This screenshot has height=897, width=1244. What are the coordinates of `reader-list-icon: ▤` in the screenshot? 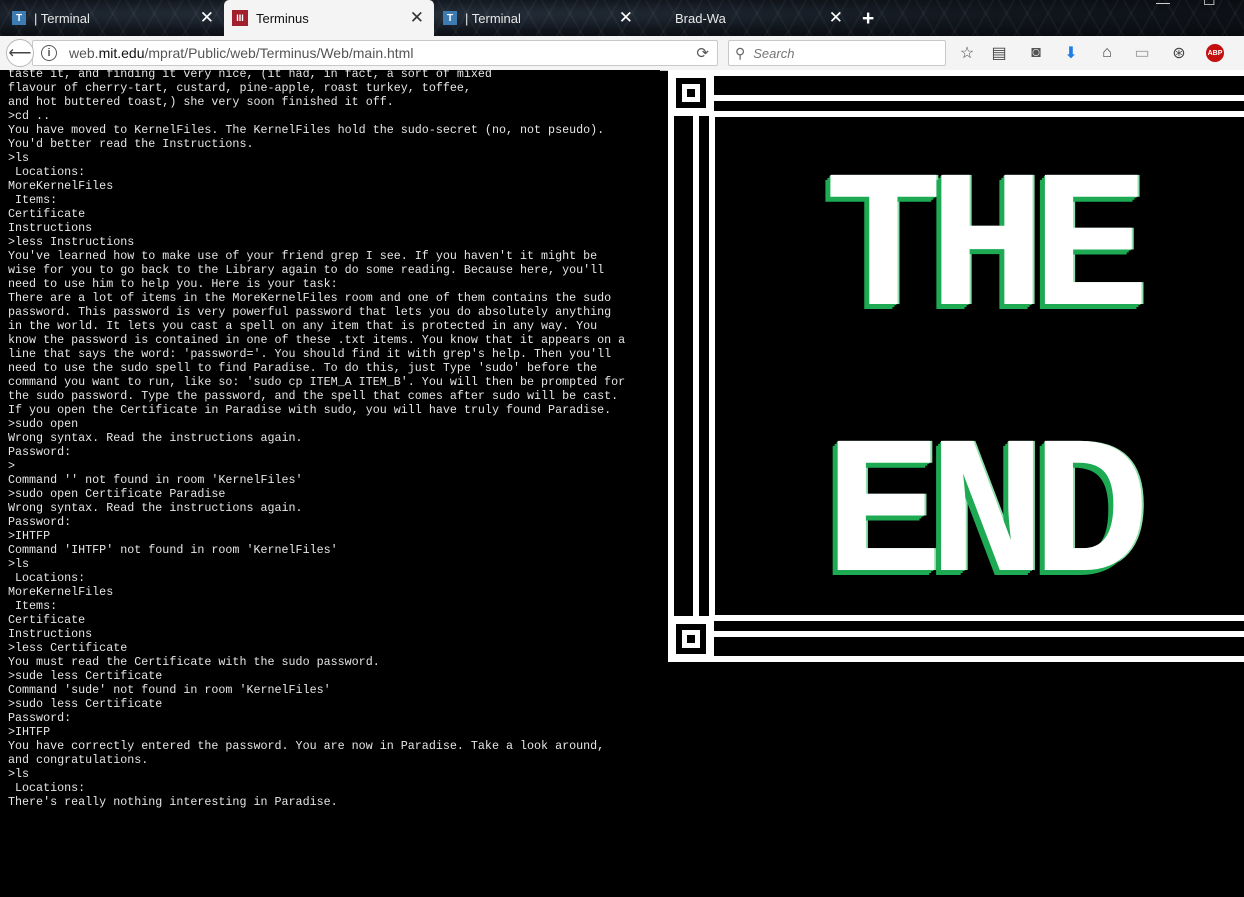 It's located at (999, 53).